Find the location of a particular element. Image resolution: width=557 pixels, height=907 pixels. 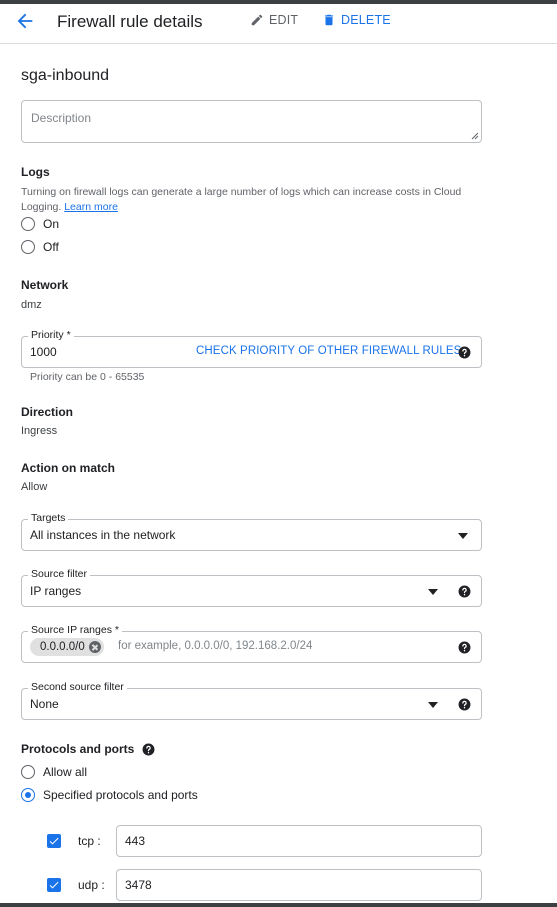

delete-label: DELETE is located at coordinates (366, 20).